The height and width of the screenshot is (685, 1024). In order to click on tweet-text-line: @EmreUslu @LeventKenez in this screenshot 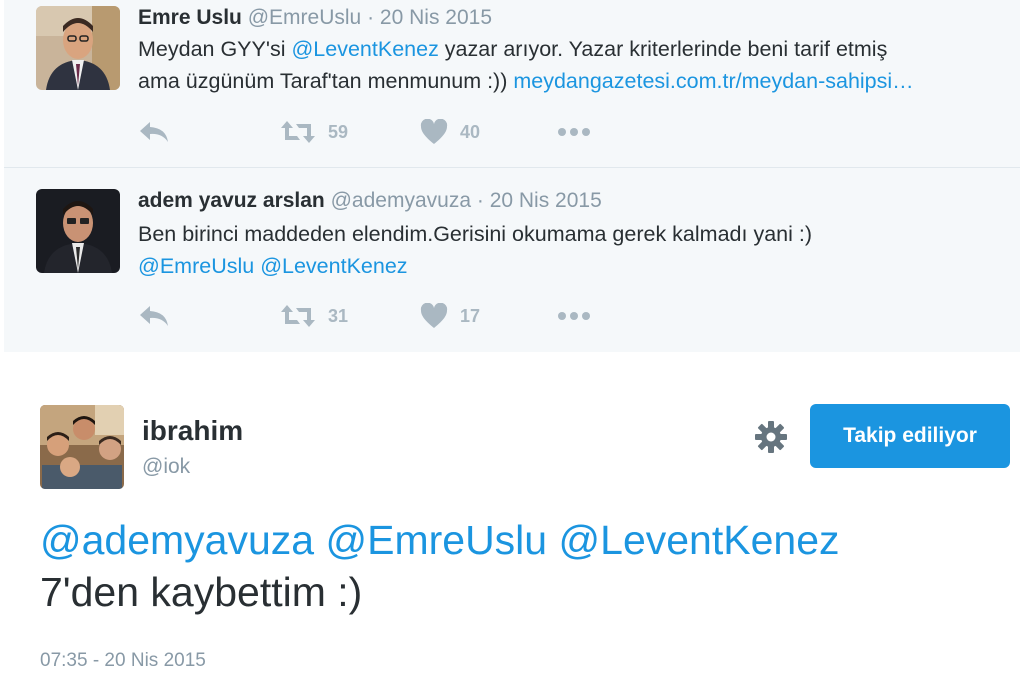, I will do `click(273, 266)`.